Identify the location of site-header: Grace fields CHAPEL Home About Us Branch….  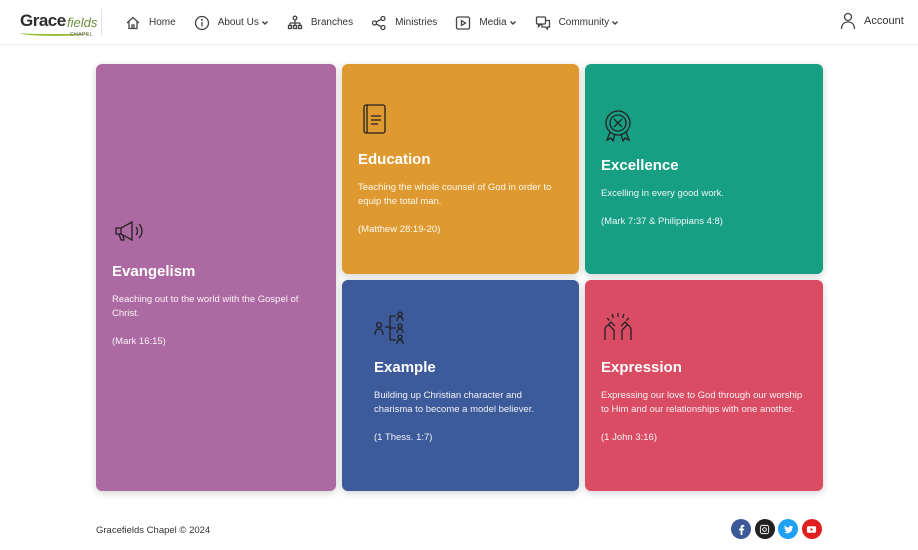
(459, 22).